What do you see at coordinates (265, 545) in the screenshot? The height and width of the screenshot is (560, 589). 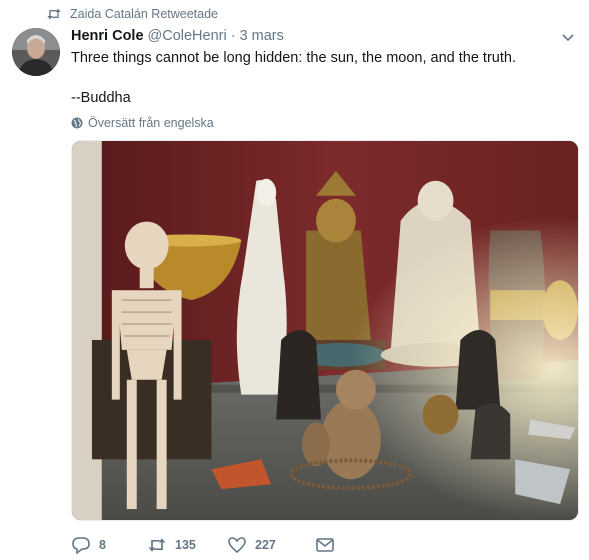 I see `like-count: 227` at bounding box center [265, 545].